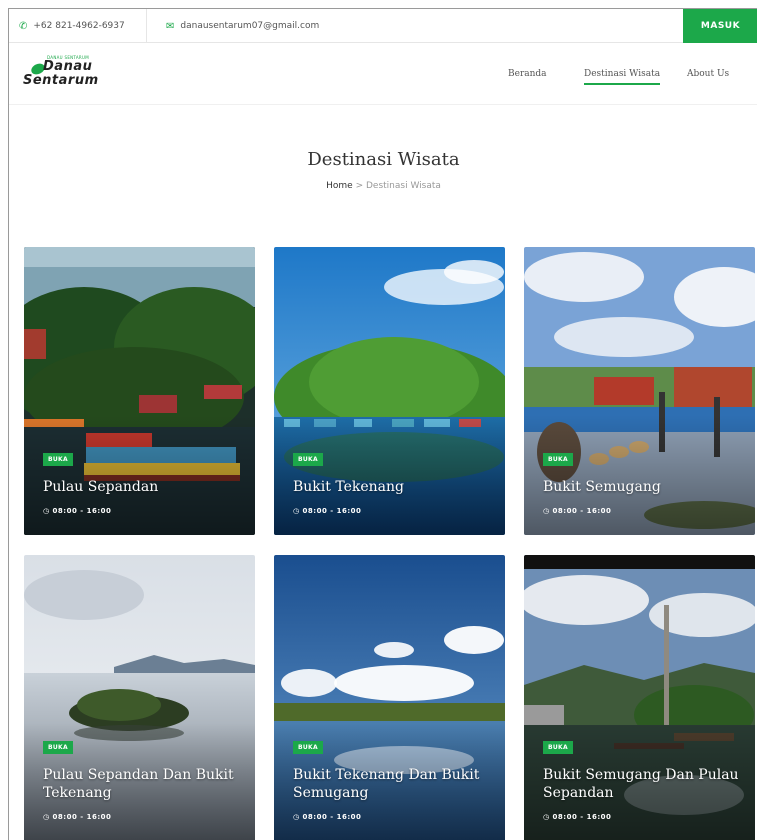  Describe the element at coordinates (339, 186) in the screenshot. I see `breadcrumb-home: Home` at that location.